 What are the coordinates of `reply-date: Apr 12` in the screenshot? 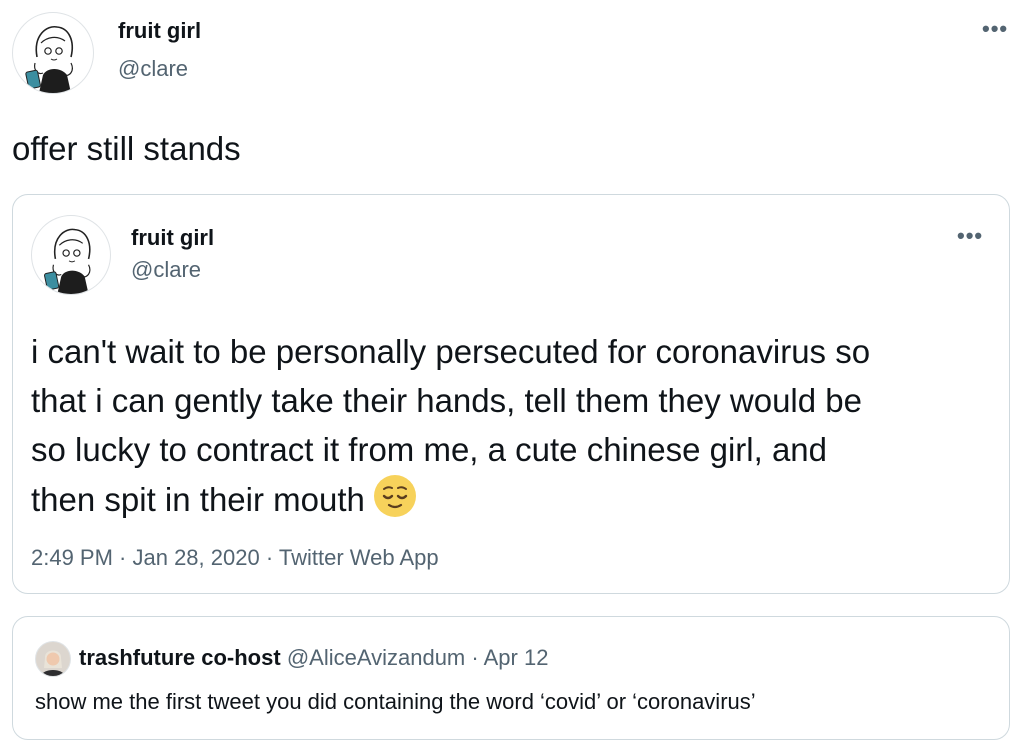 It's located at (516, 657).